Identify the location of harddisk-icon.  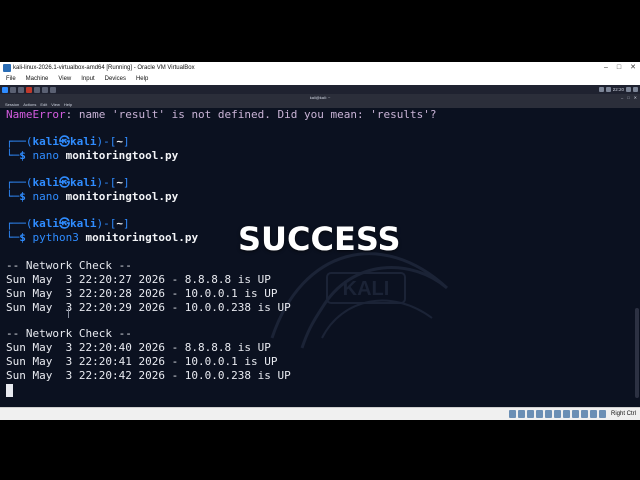
(512, 414).